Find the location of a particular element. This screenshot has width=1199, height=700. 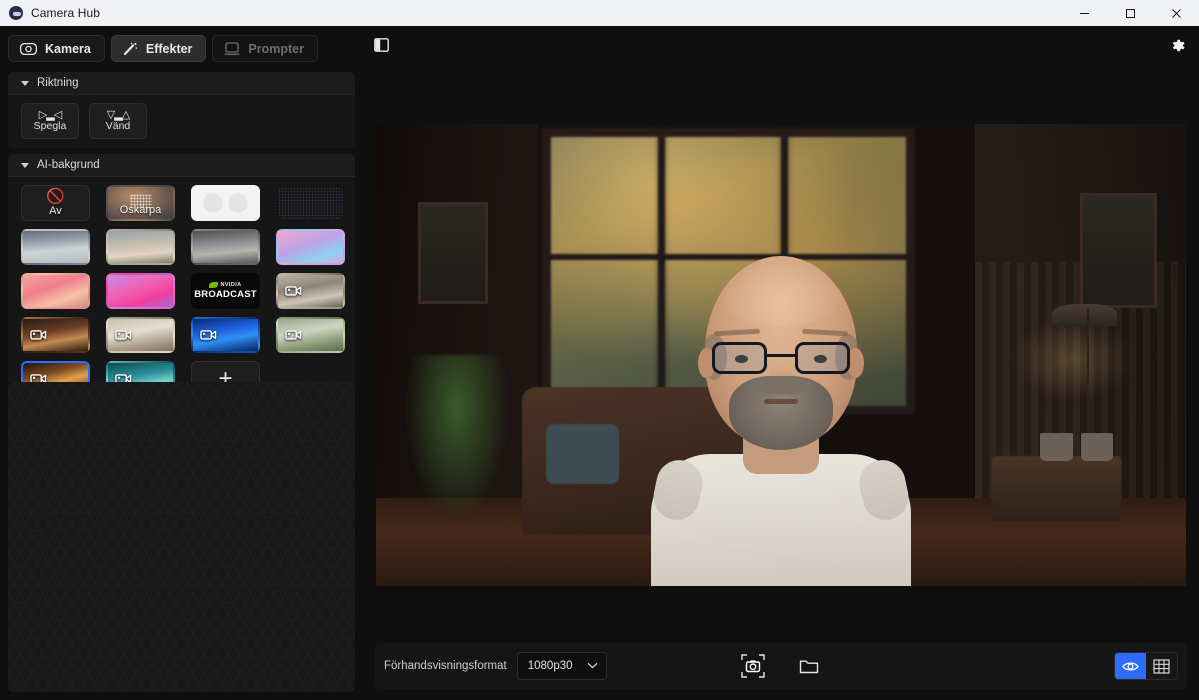

background-thumb-nvidia-broadcast: NVIDIA BROADCAST is located at coordinates (225, 291).